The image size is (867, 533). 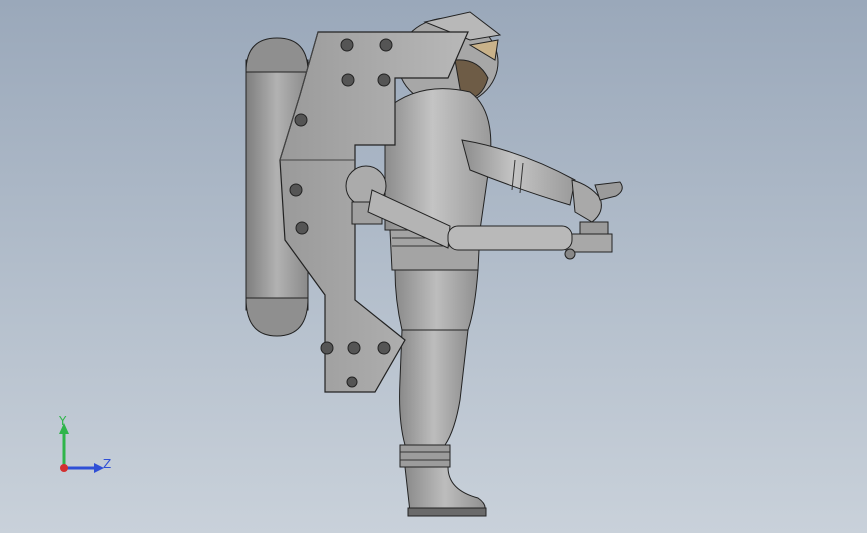 I want to click on hand-controller, so click(x=593, y=219).